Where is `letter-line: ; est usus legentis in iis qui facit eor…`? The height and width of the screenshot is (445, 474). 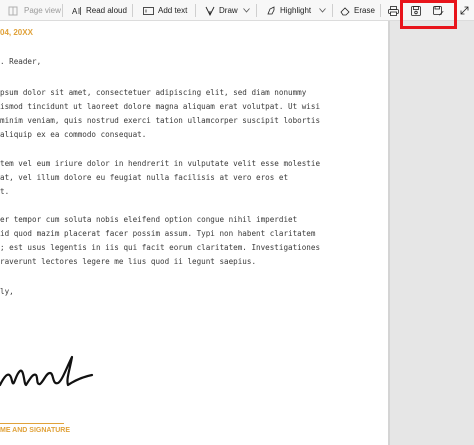
letter-line: ; est usus legentis in iis qui facit eor… is located at coordinates (160, 247).